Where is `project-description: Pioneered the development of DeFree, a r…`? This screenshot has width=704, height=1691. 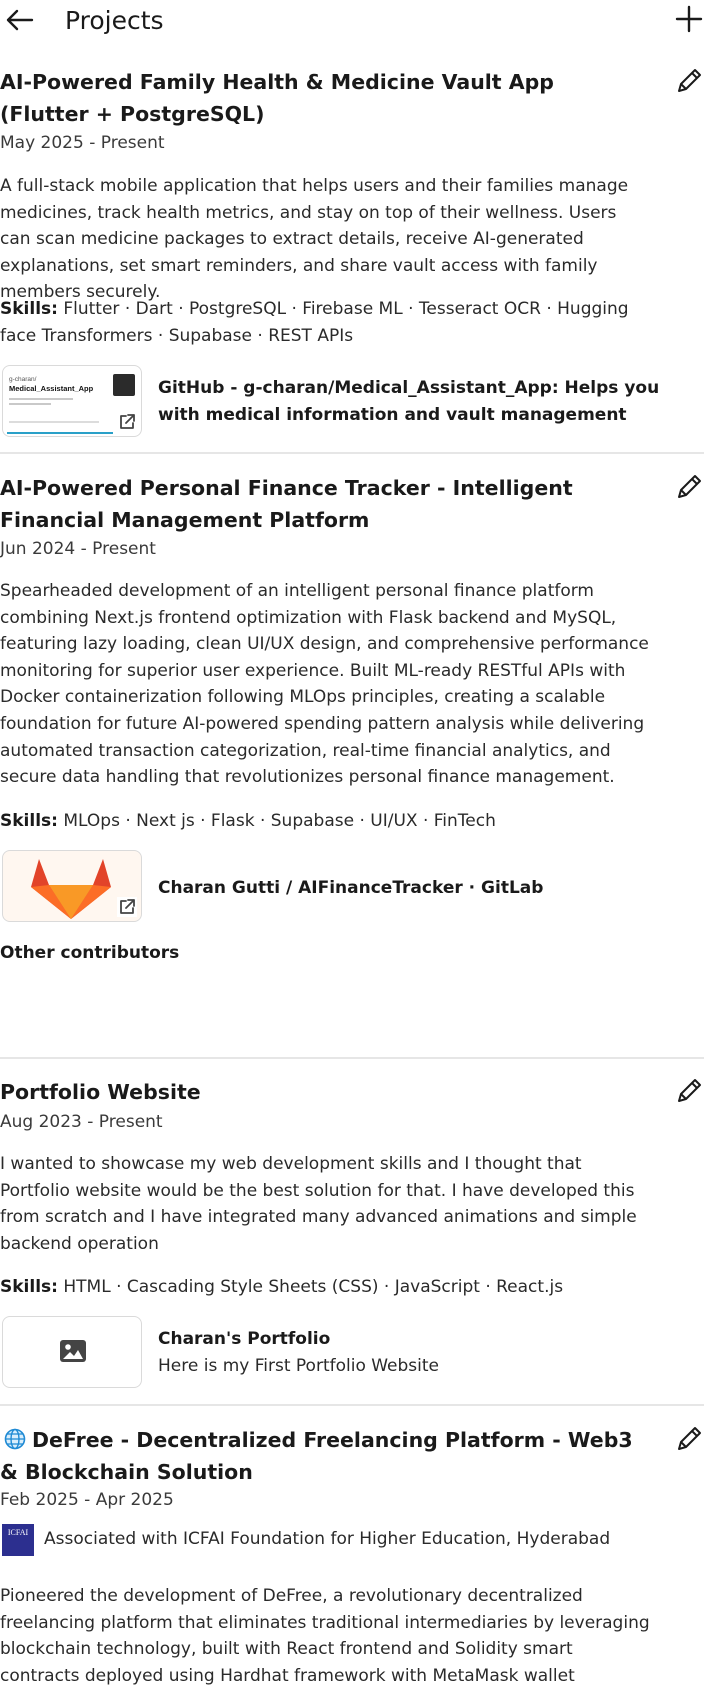
project-description: Pioneered the development of DeFree, a r… is located at coordinates (325, 1636).